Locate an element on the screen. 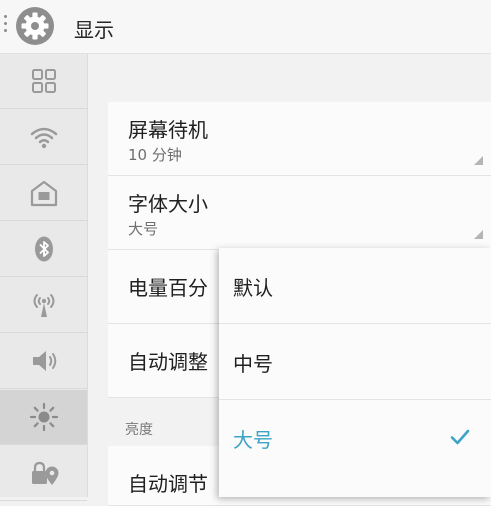 The height and width of the screenshot is (506, 491). sidebar-item-display is located at coordinates (43, 417).